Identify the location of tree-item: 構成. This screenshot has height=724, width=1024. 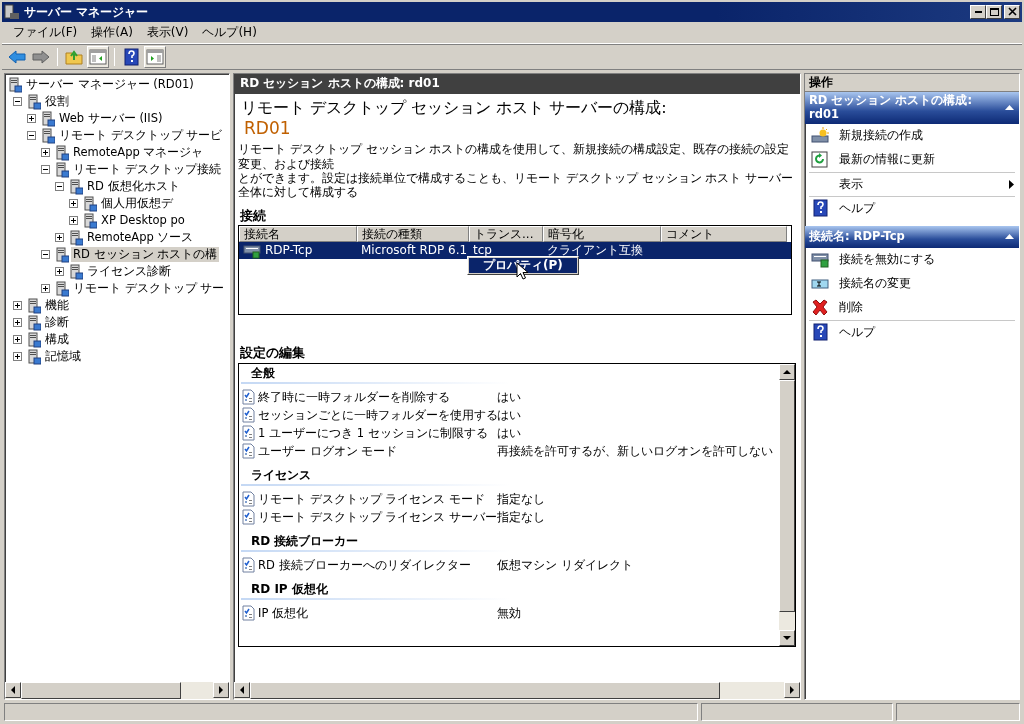
(57, 339).